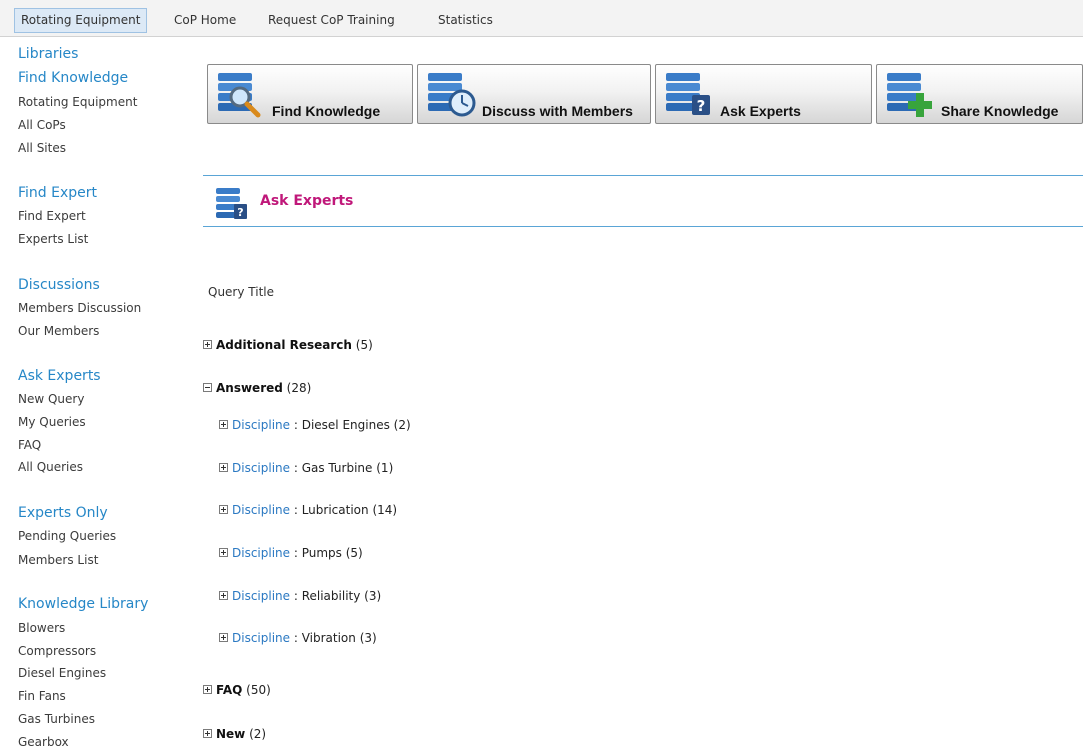 The image size is (1083, 747). What do you see at coordinates (59, 376) in the screenshot?
I see `sidebar-heading-ask-experts: Ask Experts` at bounding box center [59, 376].